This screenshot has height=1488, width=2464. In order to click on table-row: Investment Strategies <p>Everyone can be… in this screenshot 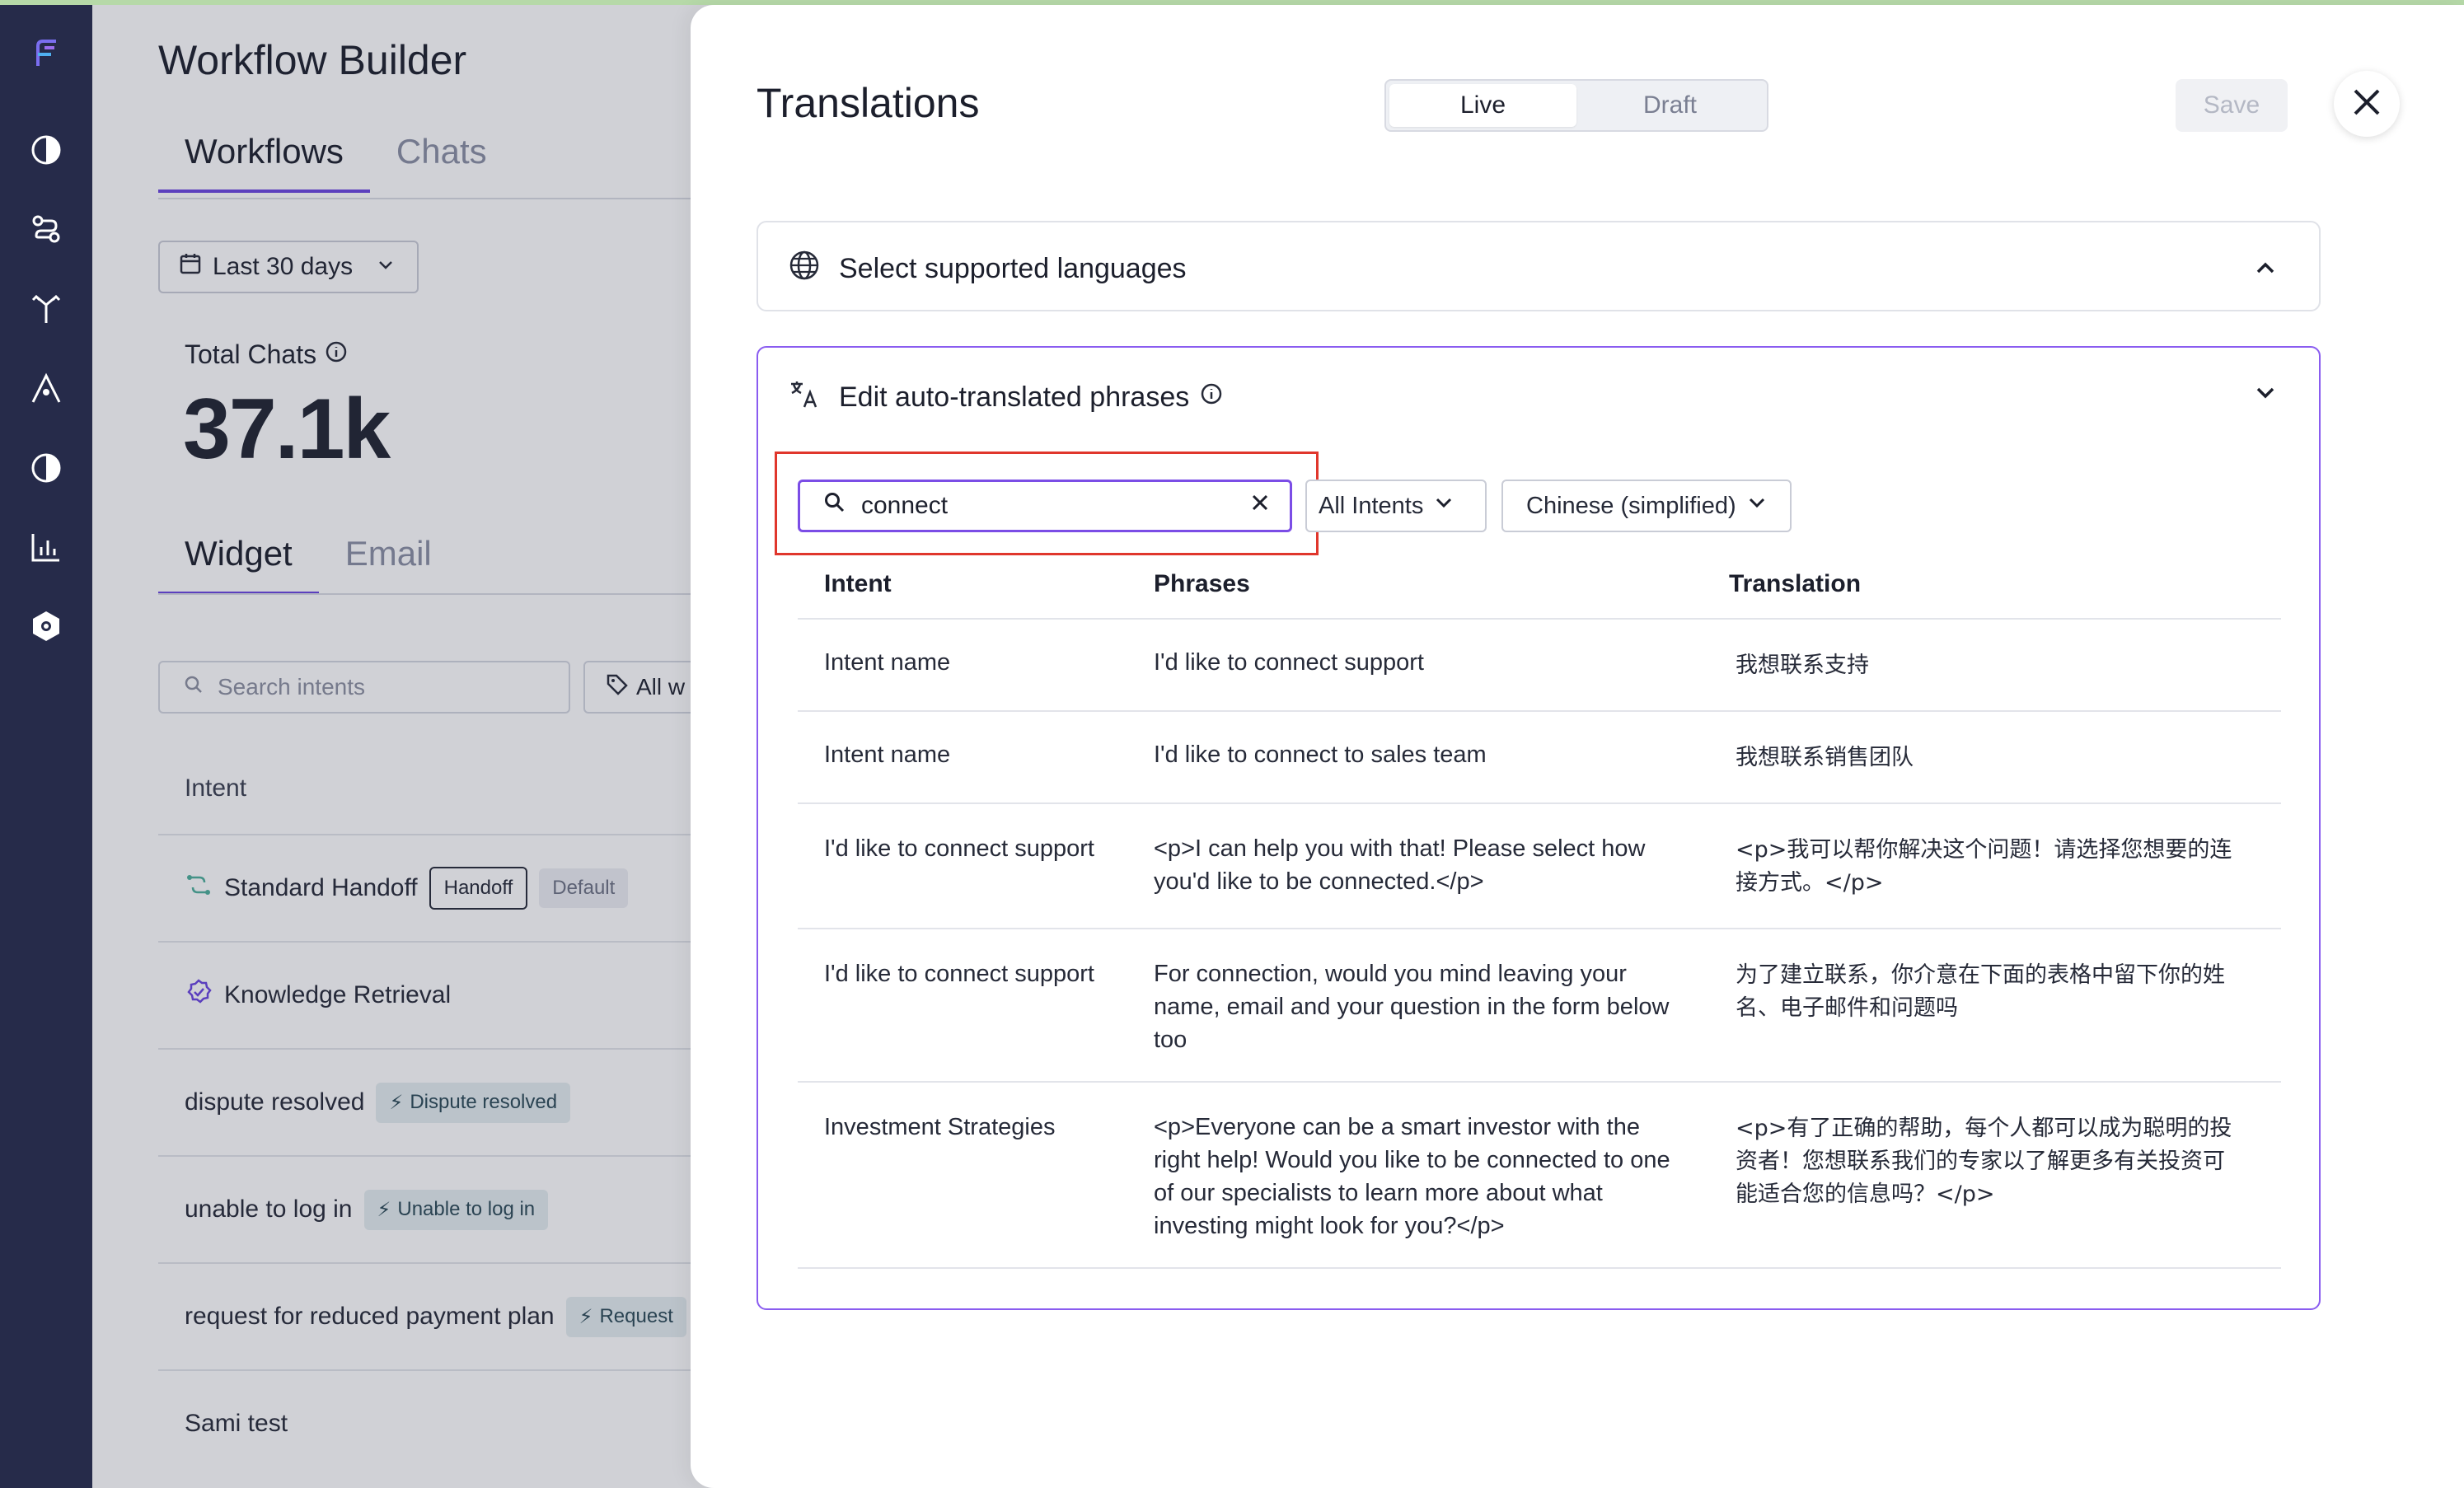, I will do `click(1540, 1176)`.